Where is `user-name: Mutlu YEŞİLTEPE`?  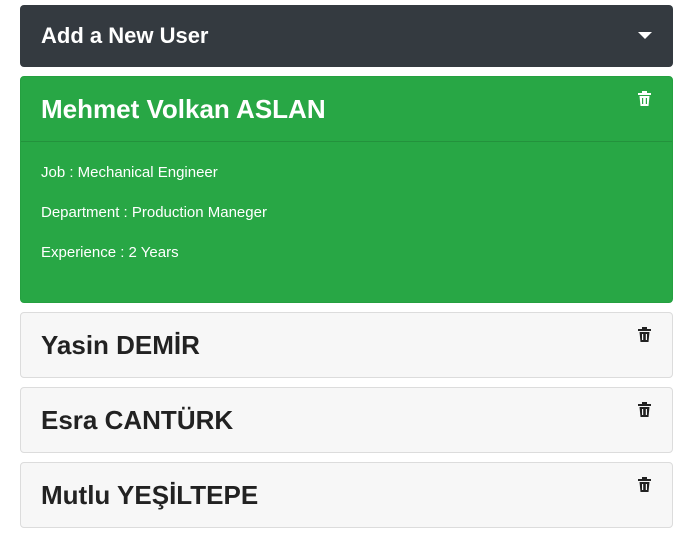
user-name: Mutlu YEŞİLTEPE is located at coordinates (150, 494).